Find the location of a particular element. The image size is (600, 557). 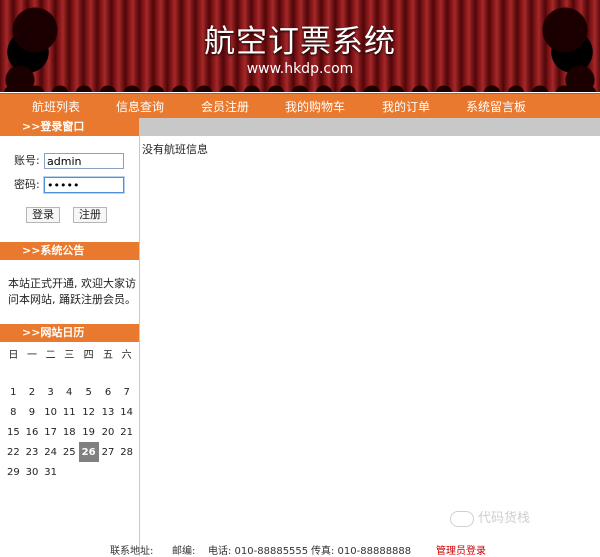

main-nav: 航班列表 信息查询 会员注册 我的购物车 我的订单 系统留言板 is located at coordinates (300, 106).